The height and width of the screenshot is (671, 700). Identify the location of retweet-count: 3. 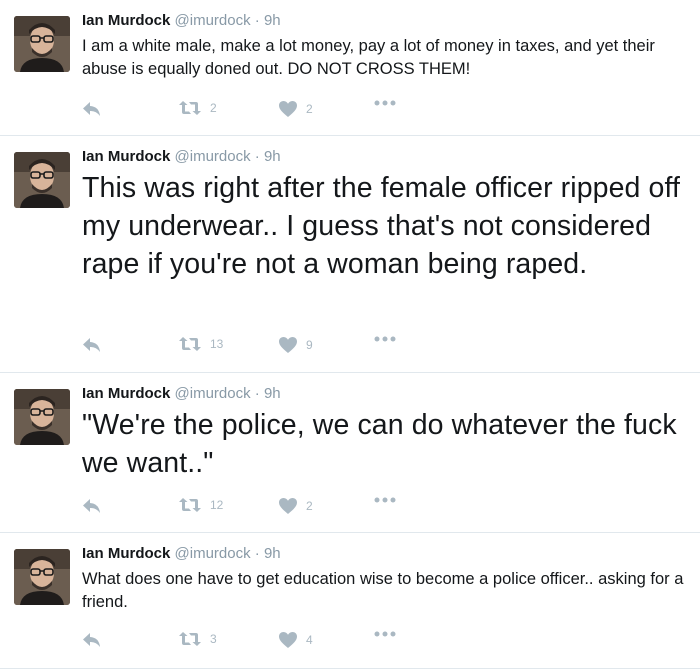
(213, 639).